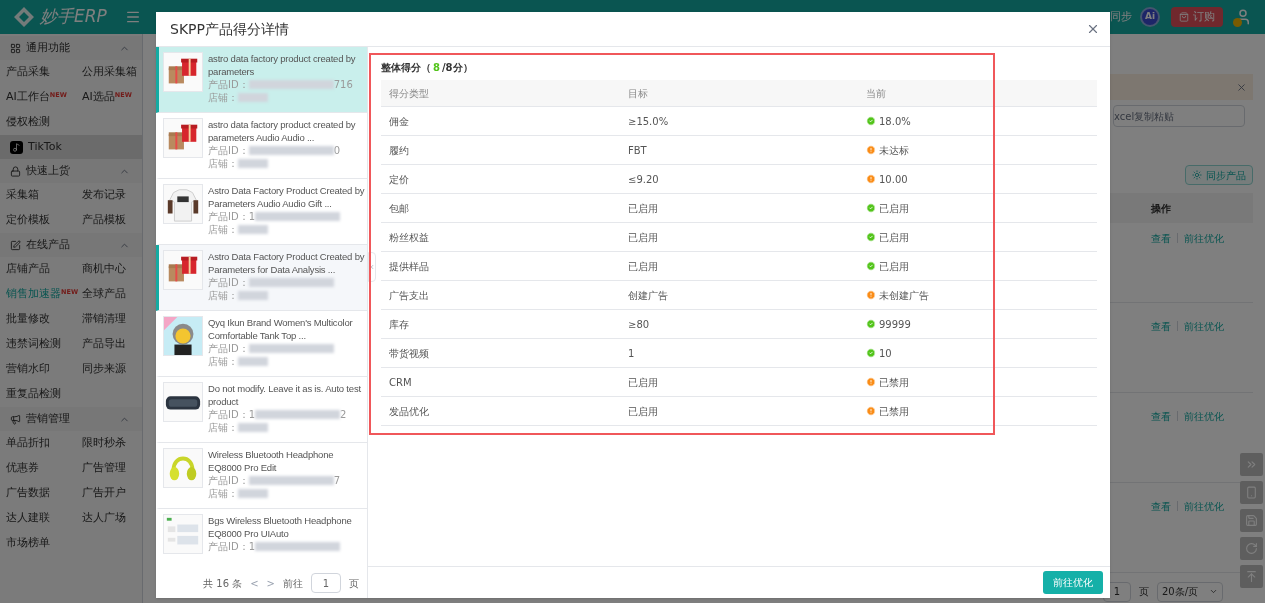 This screenshot has height=603, width=1265. Describe the element at coordinates (28, 518) in the screenshot. I see `menu-item: 达人建联` at that location.